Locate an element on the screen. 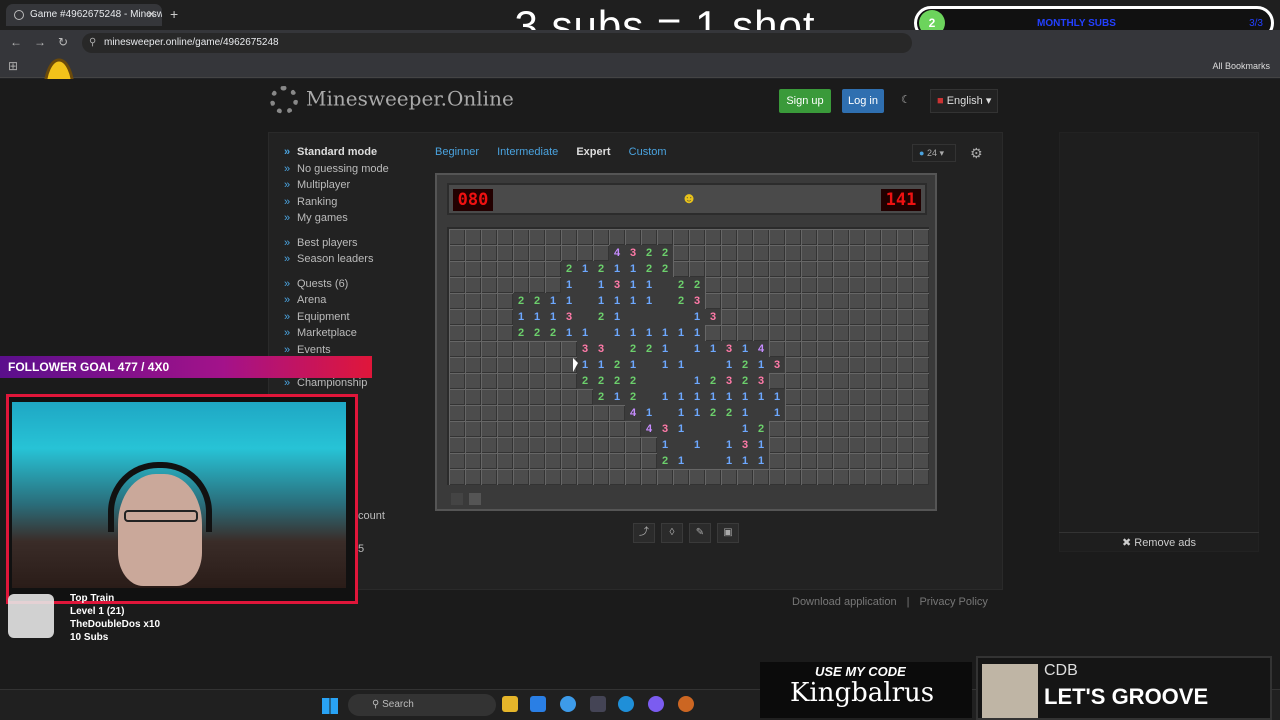  sidebar-menu-item: Standard mode is located at coordinates (359, 154).